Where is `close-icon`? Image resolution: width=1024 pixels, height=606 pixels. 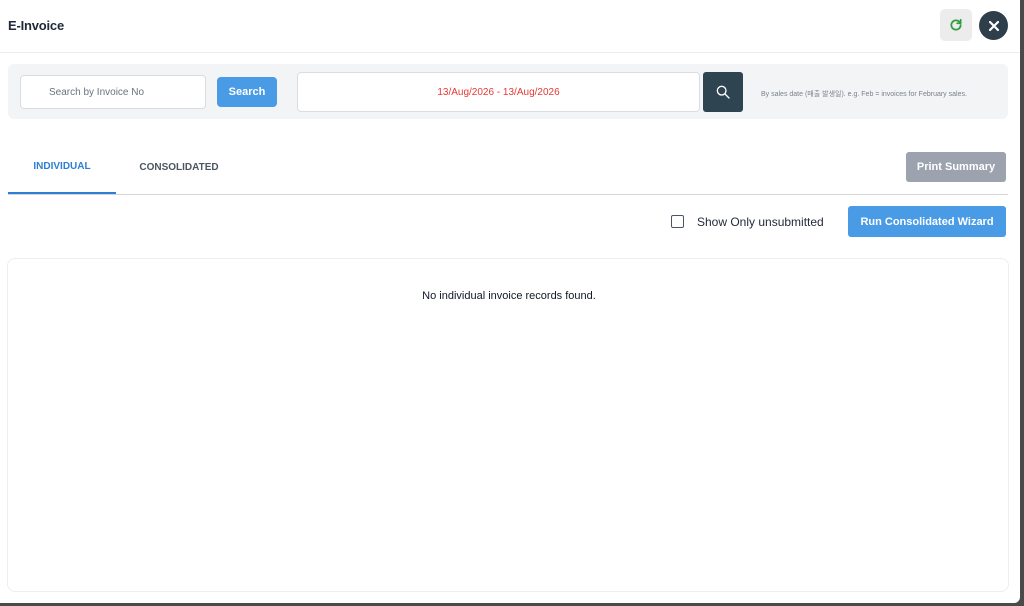
close-icon is located at coordinates (993, 25).